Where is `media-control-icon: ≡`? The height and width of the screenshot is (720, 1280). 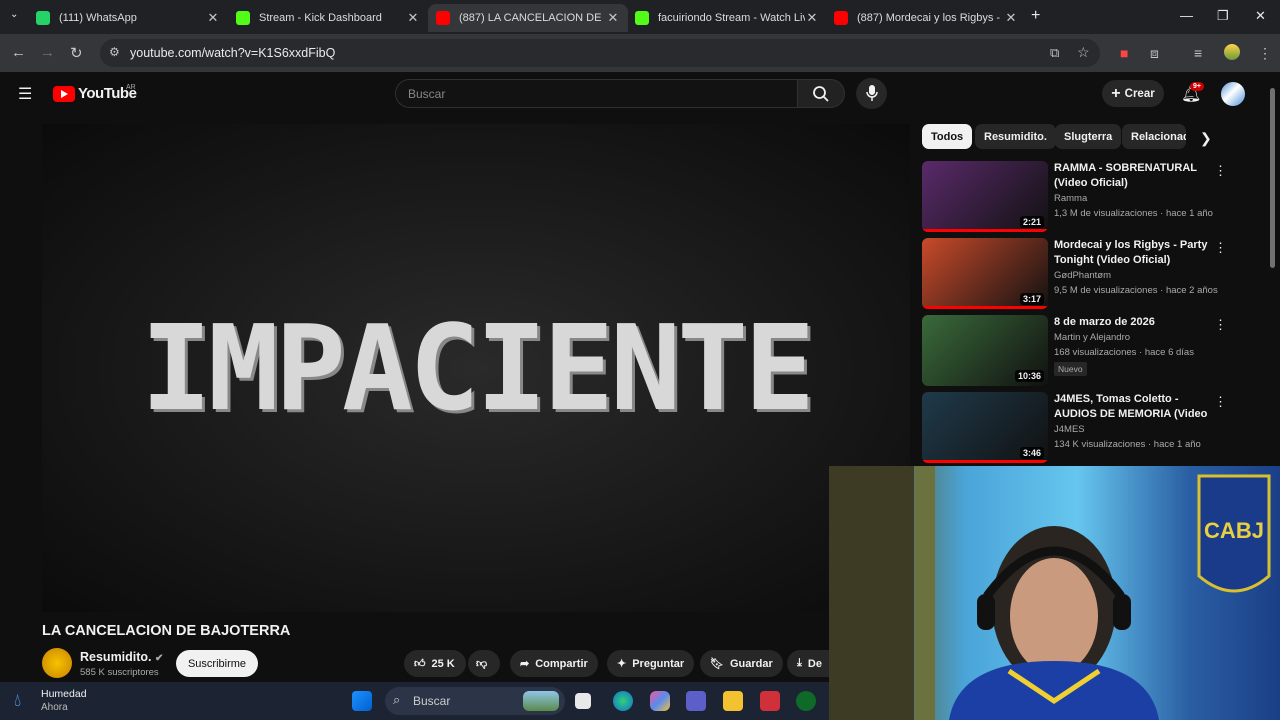
media-control-icon: ≡ is located at coordinates (1198, 53).